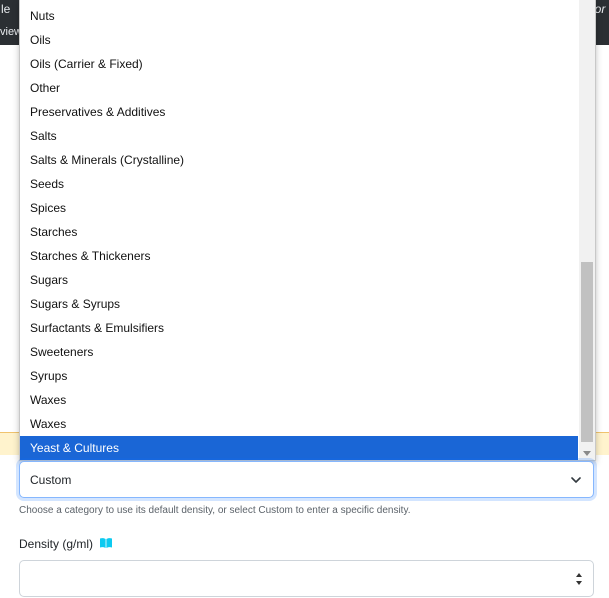 This screenshot has height=598, width=609. Describe the element at coordinates (56, 544) in the screenshot. I see `density-label: Density (g/ml)` at that location.